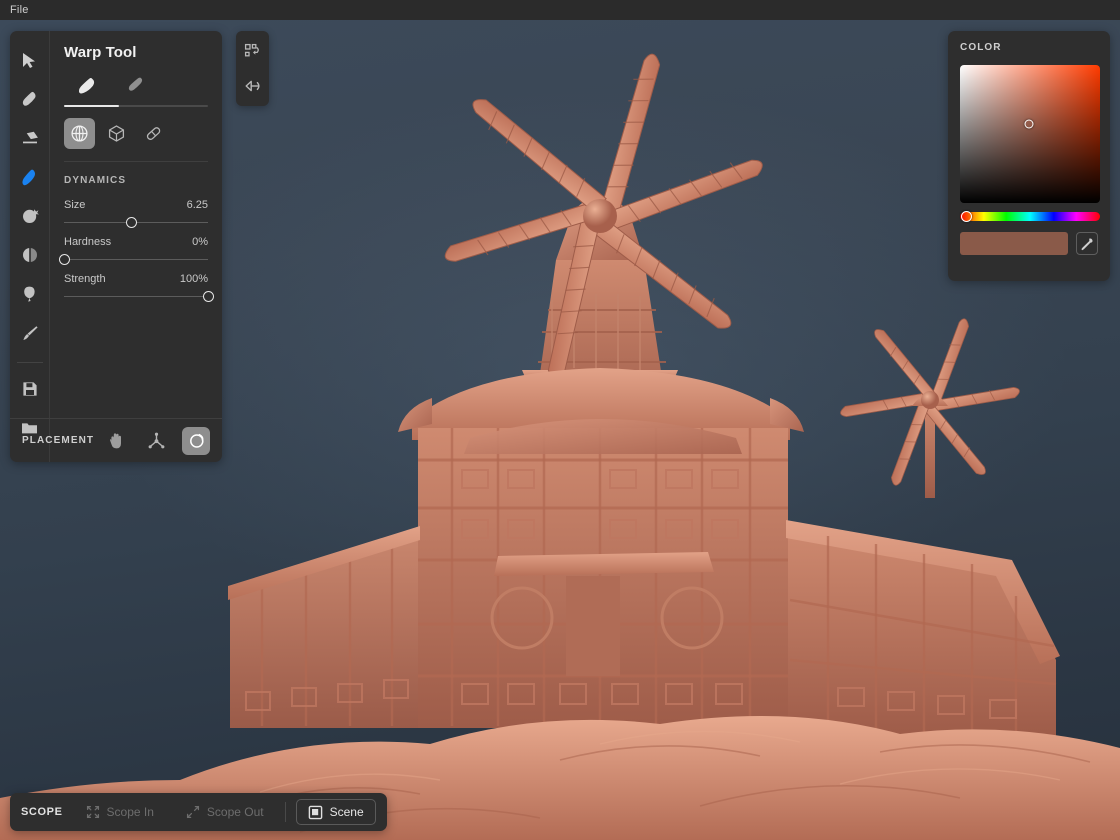 The image size is (1120, 840). I want to click on placement-move, so click(156, 441).